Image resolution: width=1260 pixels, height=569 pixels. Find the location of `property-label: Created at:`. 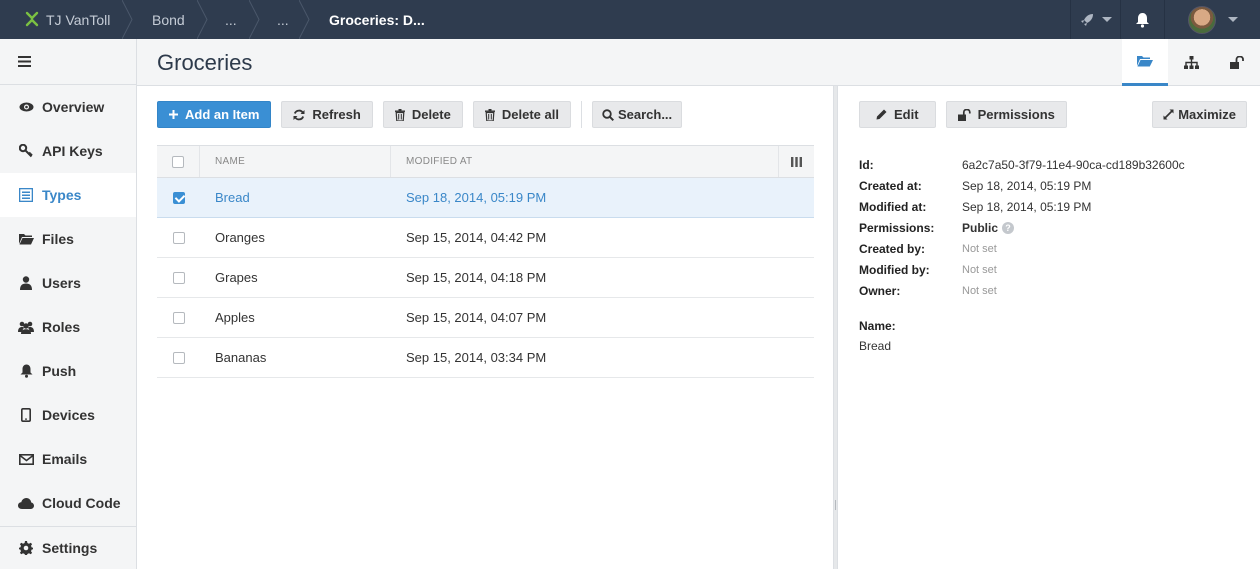

property-label: Created at: is located at coordinates (890, 185).